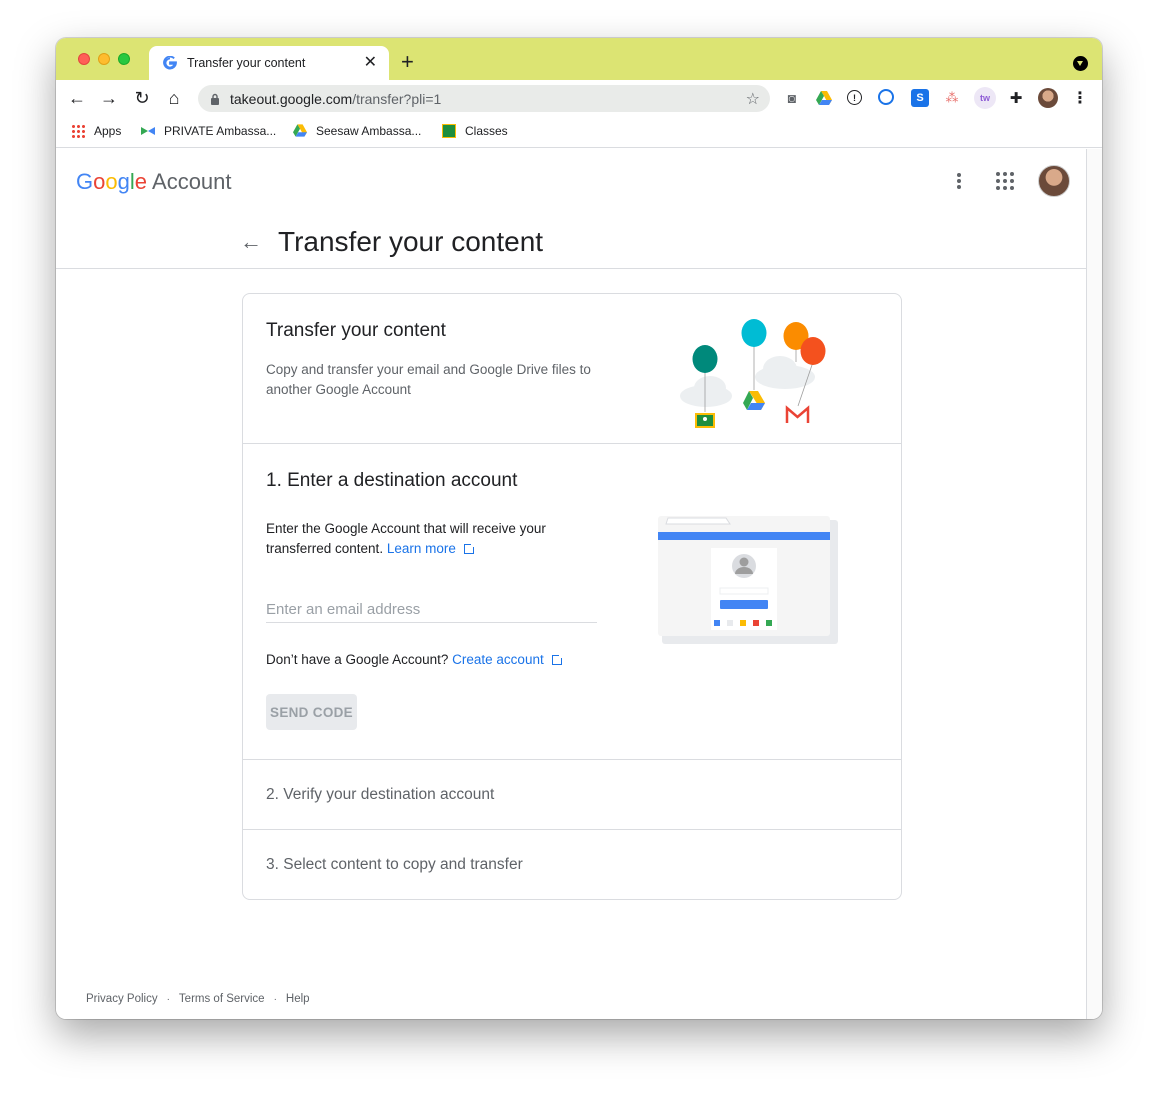 This screenshot has height=1093, width=1158. What do you see at coordinates (475, 131) in the screenshot?
I see `bookmark-classes: Classes` at bounding box center [475, 131].